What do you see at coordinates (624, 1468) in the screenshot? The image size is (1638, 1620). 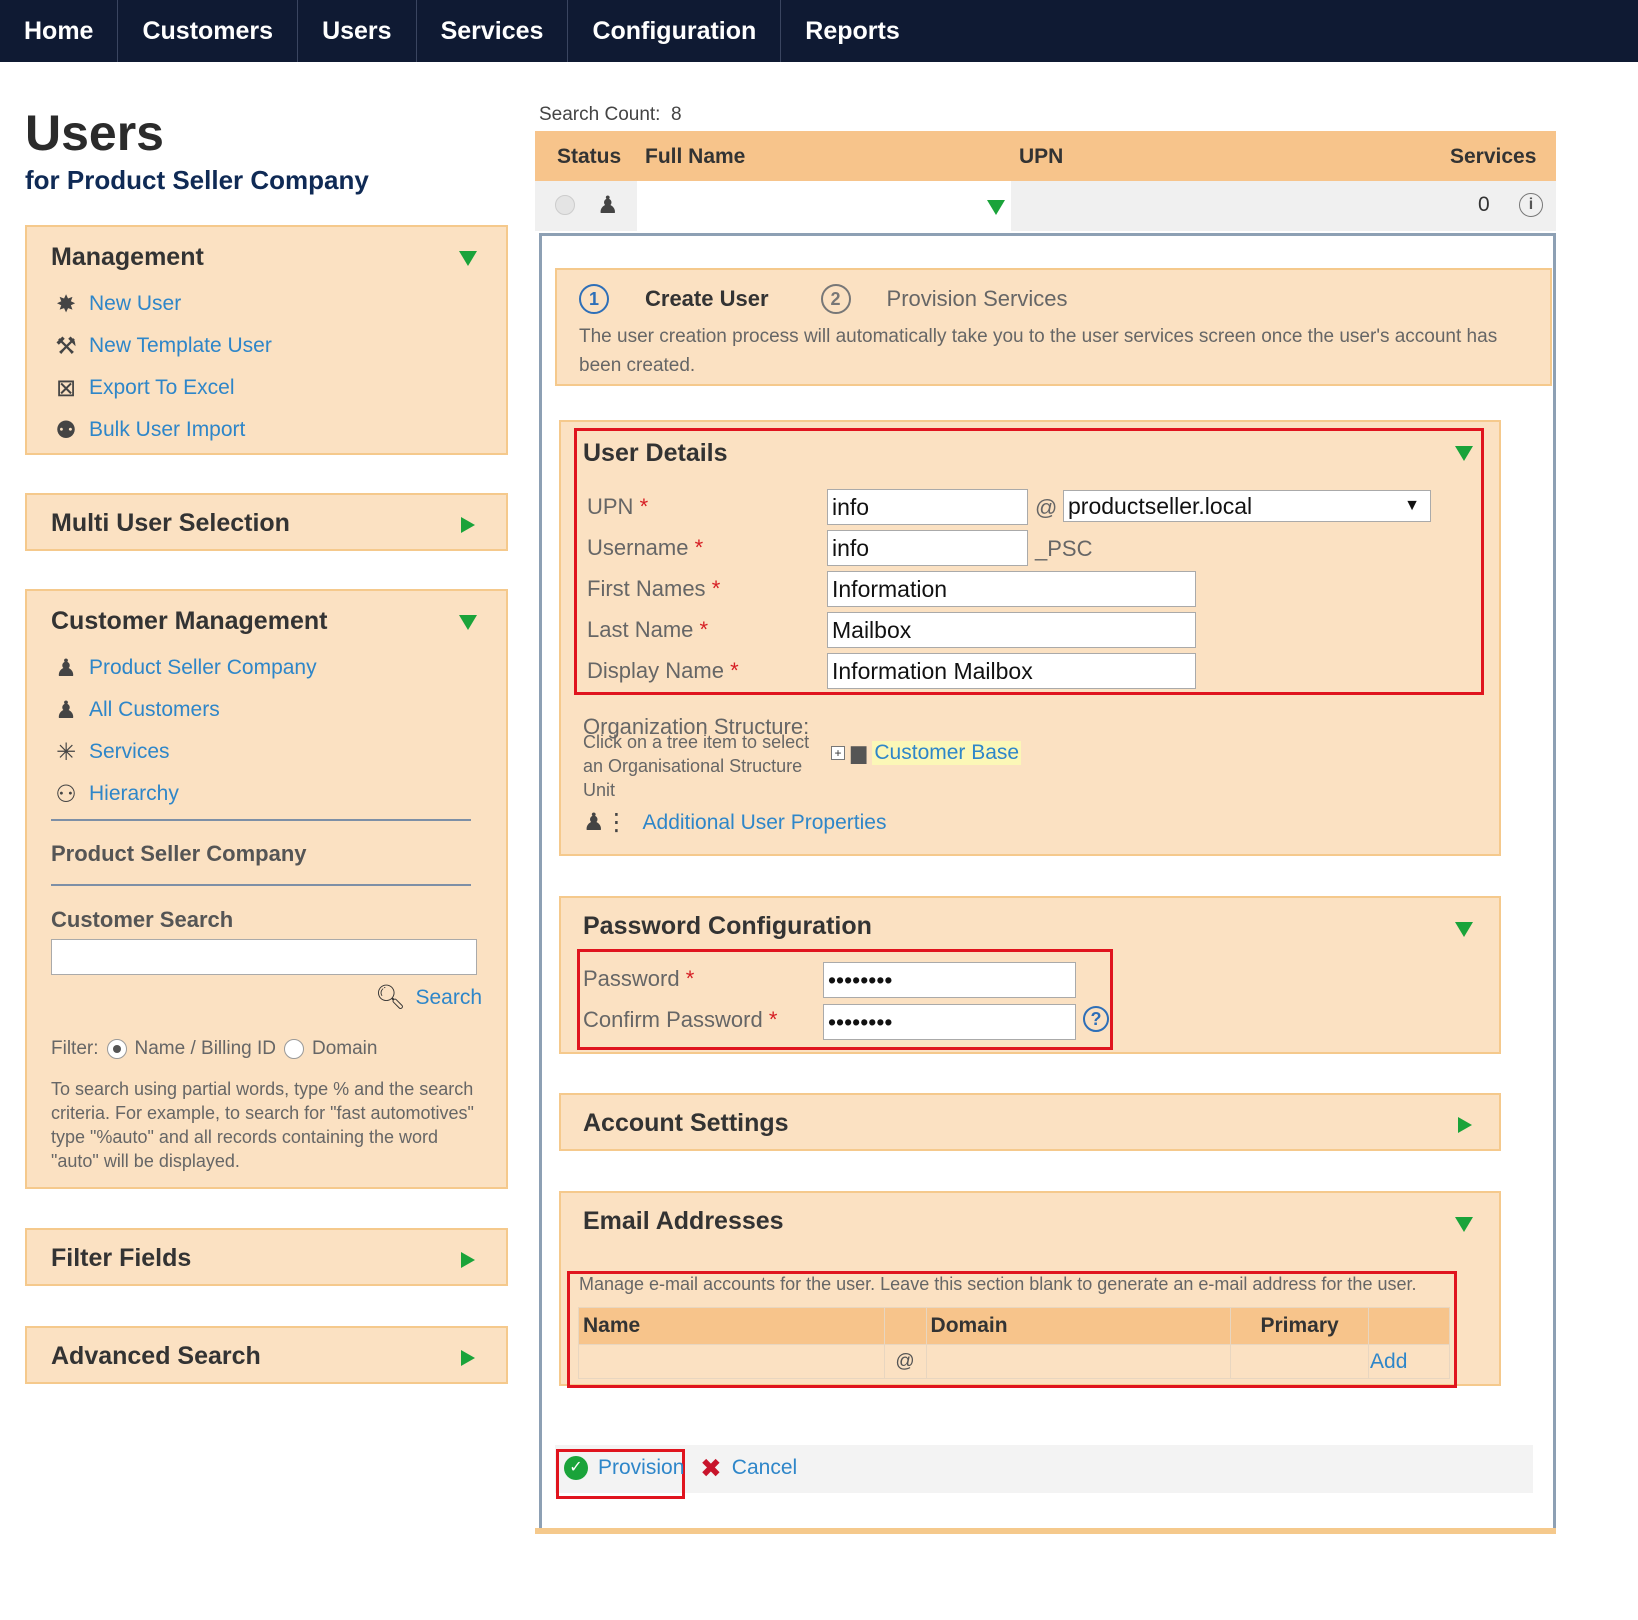 I see `provision-button: ✓ Provision` at bounding box center [624, 1468].